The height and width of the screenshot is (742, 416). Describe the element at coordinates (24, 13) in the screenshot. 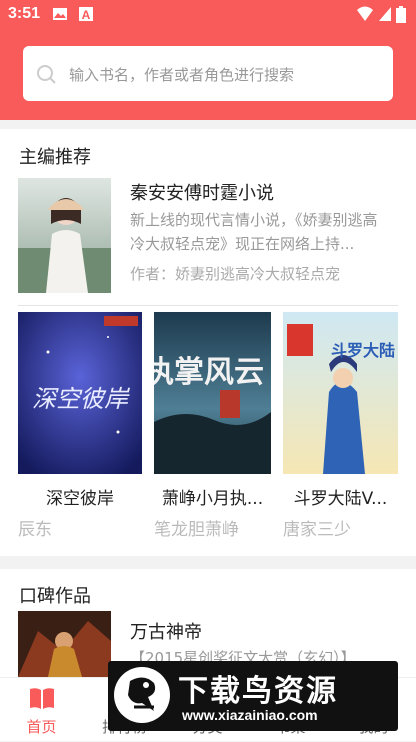

I see `status-time: 3:51` at that location.